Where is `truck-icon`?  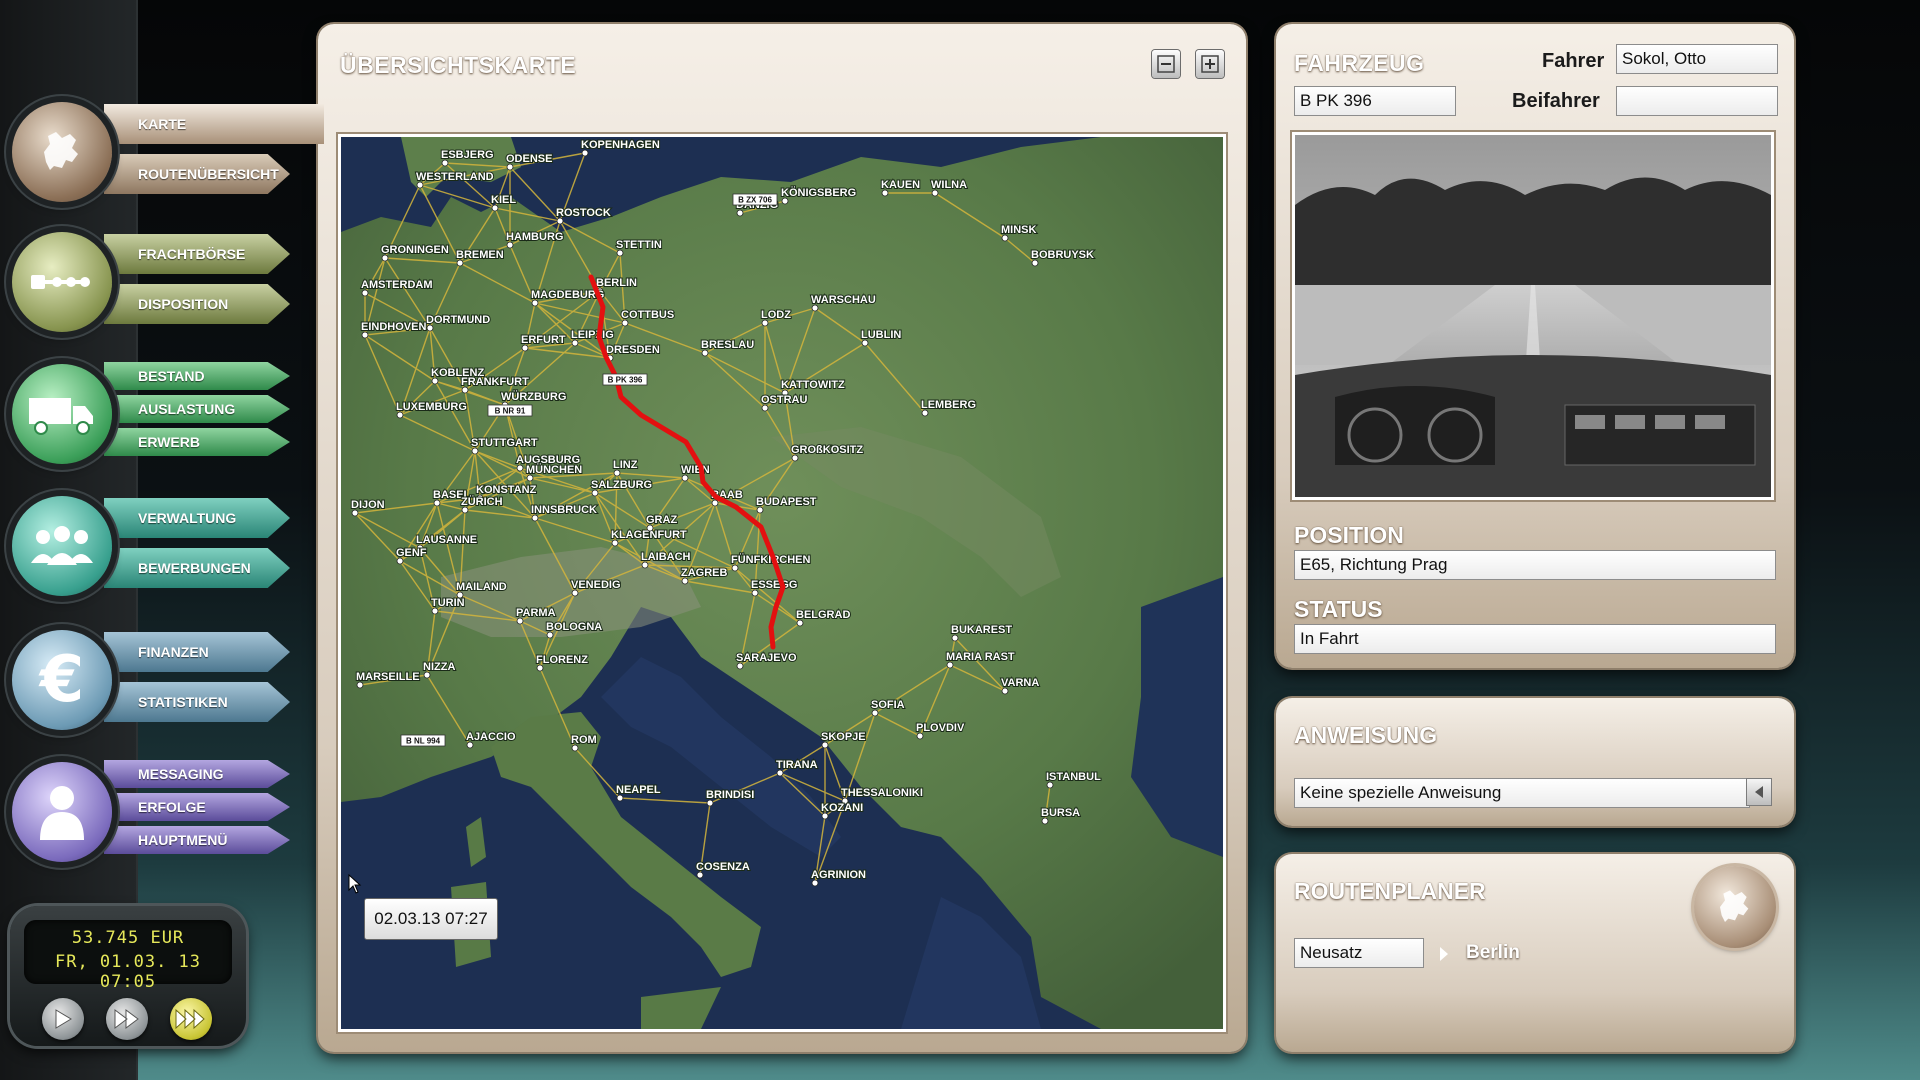 truck-icon is located at coordinates (62, 414).